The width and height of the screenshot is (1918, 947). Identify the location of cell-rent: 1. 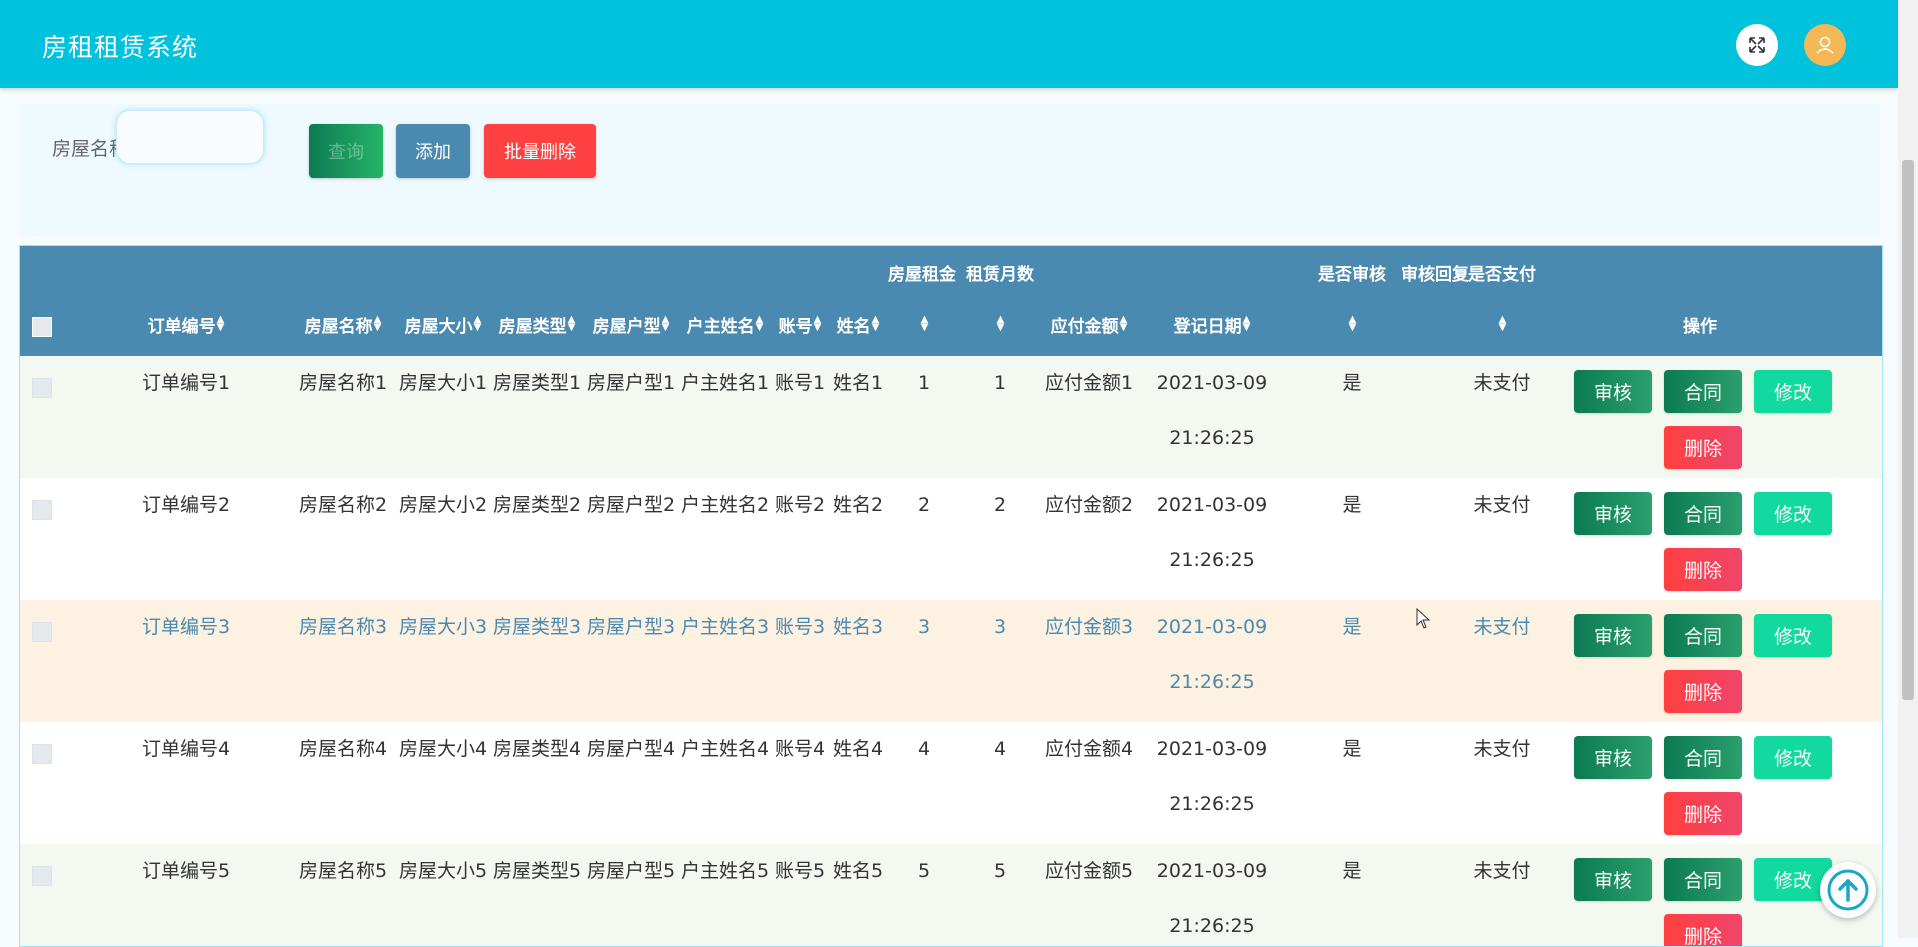
(924, 383).